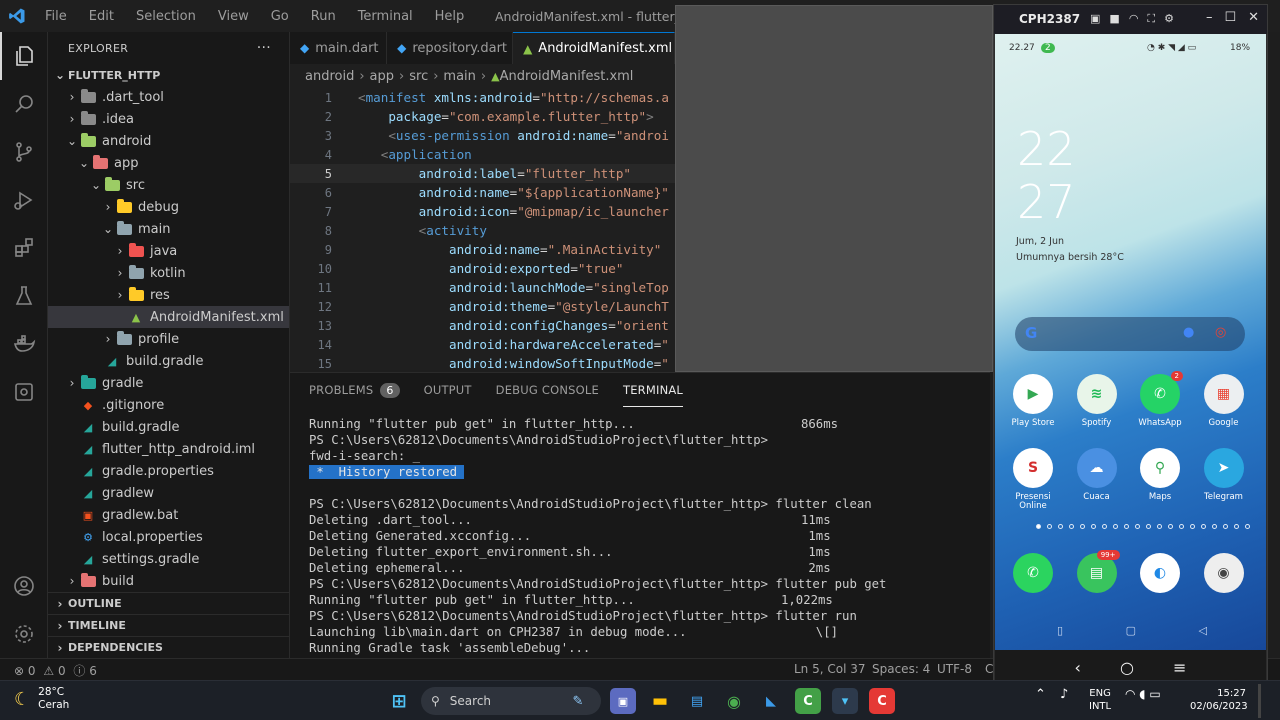  I want to click on tree-item: › gradle, so click(168, 383).